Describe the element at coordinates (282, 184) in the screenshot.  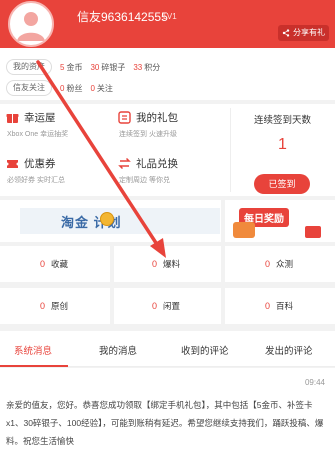
I see `signed-in-button: 已签到` at that location.